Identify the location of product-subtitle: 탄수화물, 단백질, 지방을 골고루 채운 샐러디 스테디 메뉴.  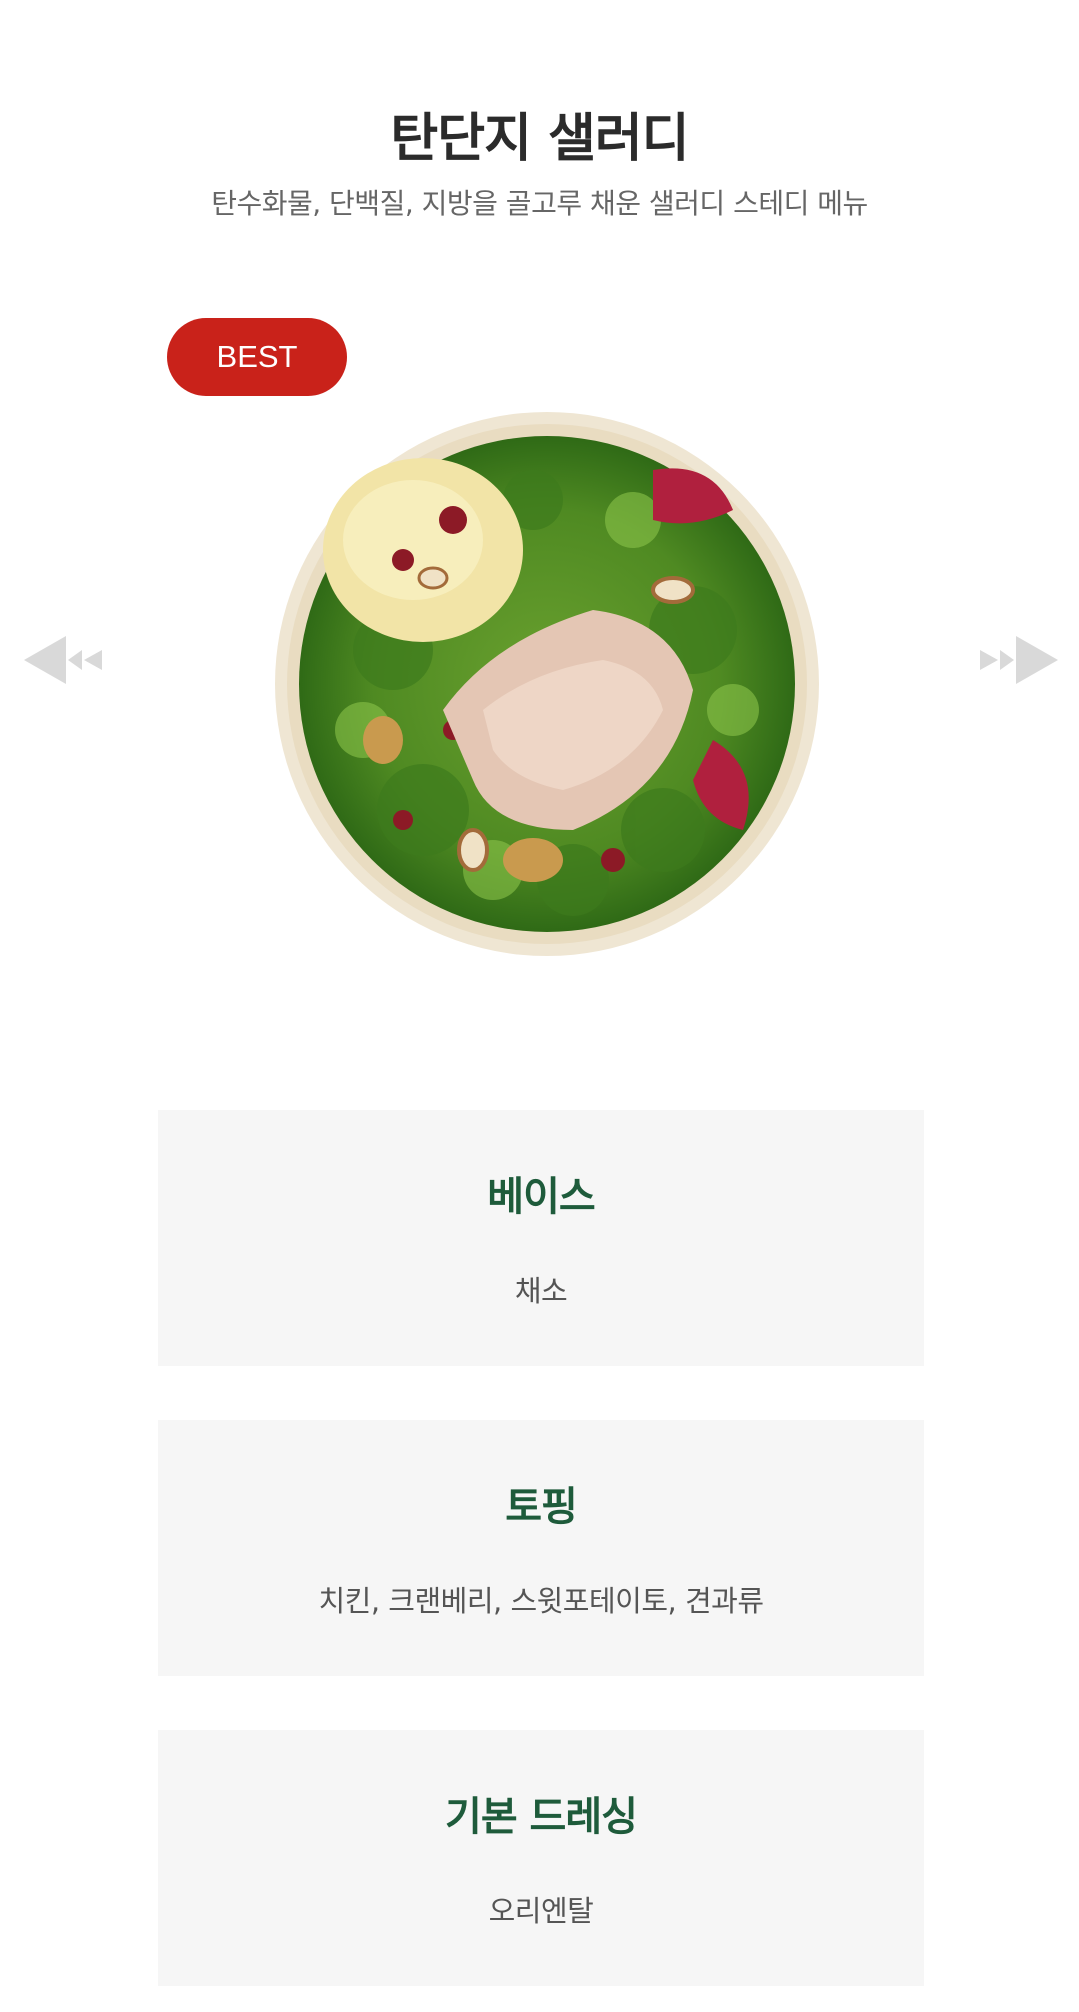
(539, 203).